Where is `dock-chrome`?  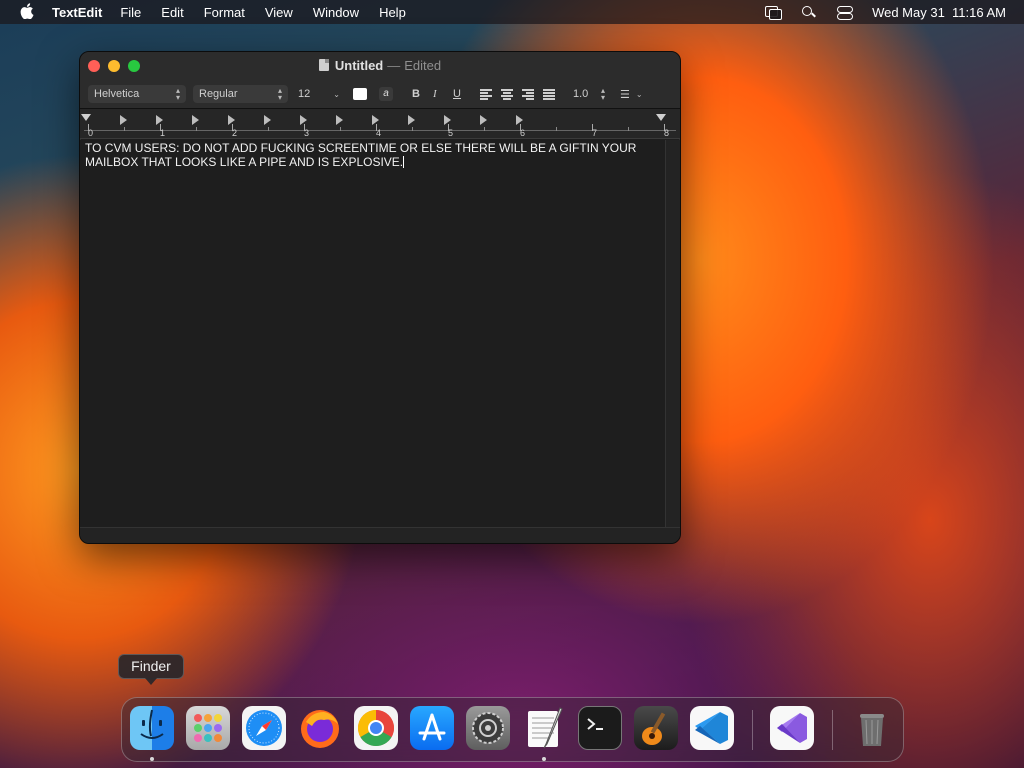
dock-chrome is located at coordinates (376, 728).